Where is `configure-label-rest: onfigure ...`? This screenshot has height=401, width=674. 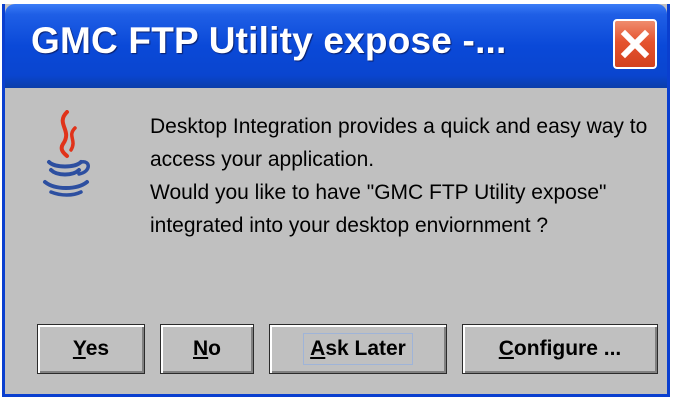
configure-label-rest: onfigure ... is located at coordinates (567, 348).